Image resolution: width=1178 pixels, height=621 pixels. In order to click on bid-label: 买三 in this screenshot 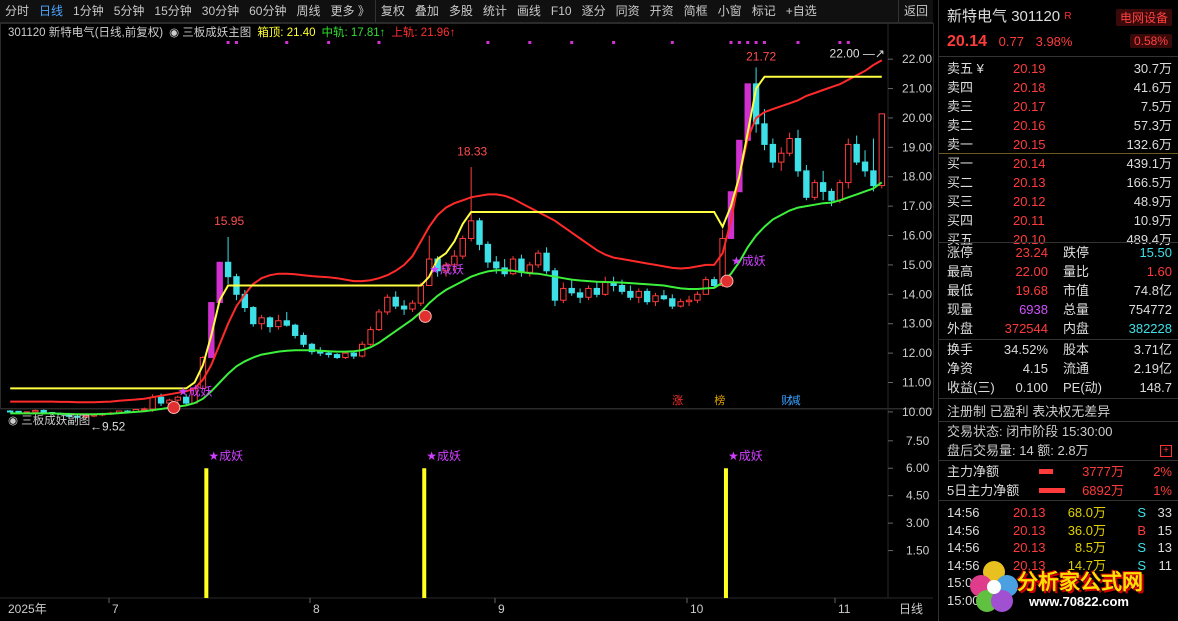, I will do `click(960, 201)`.